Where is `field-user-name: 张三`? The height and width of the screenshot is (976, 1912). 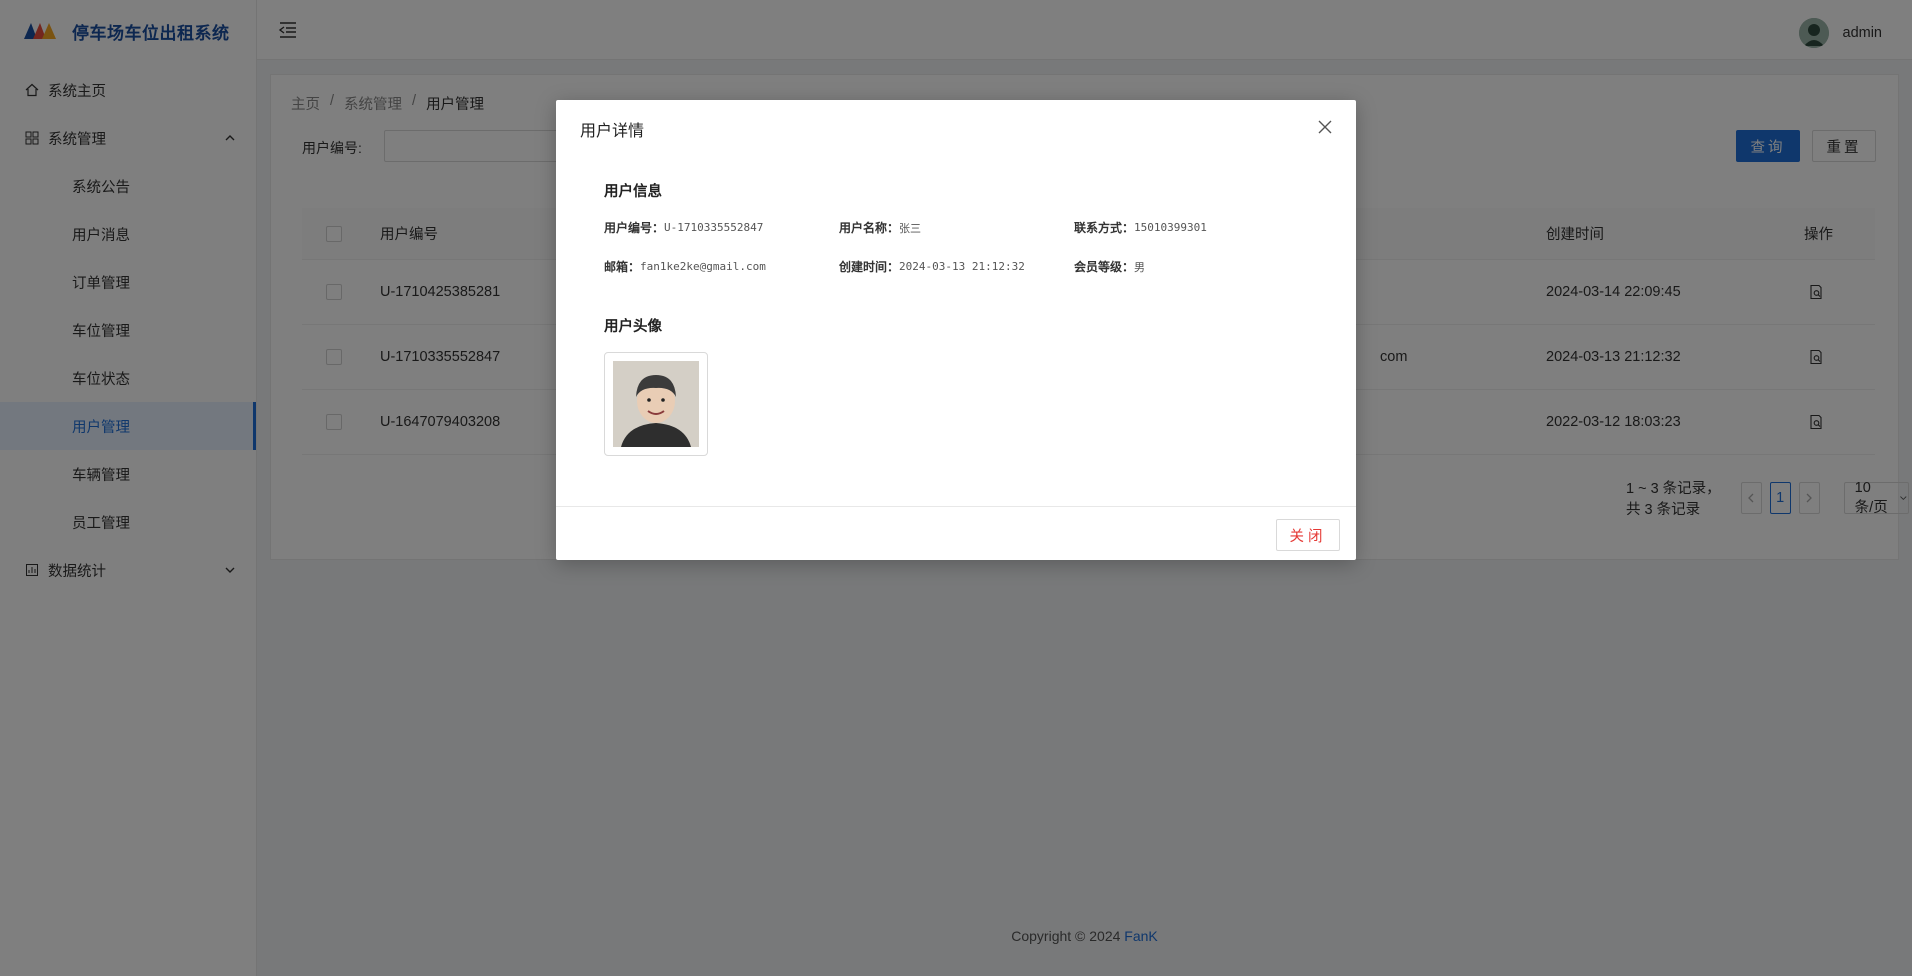
field-user-name: 张三 is located at coordinates (910, 228).